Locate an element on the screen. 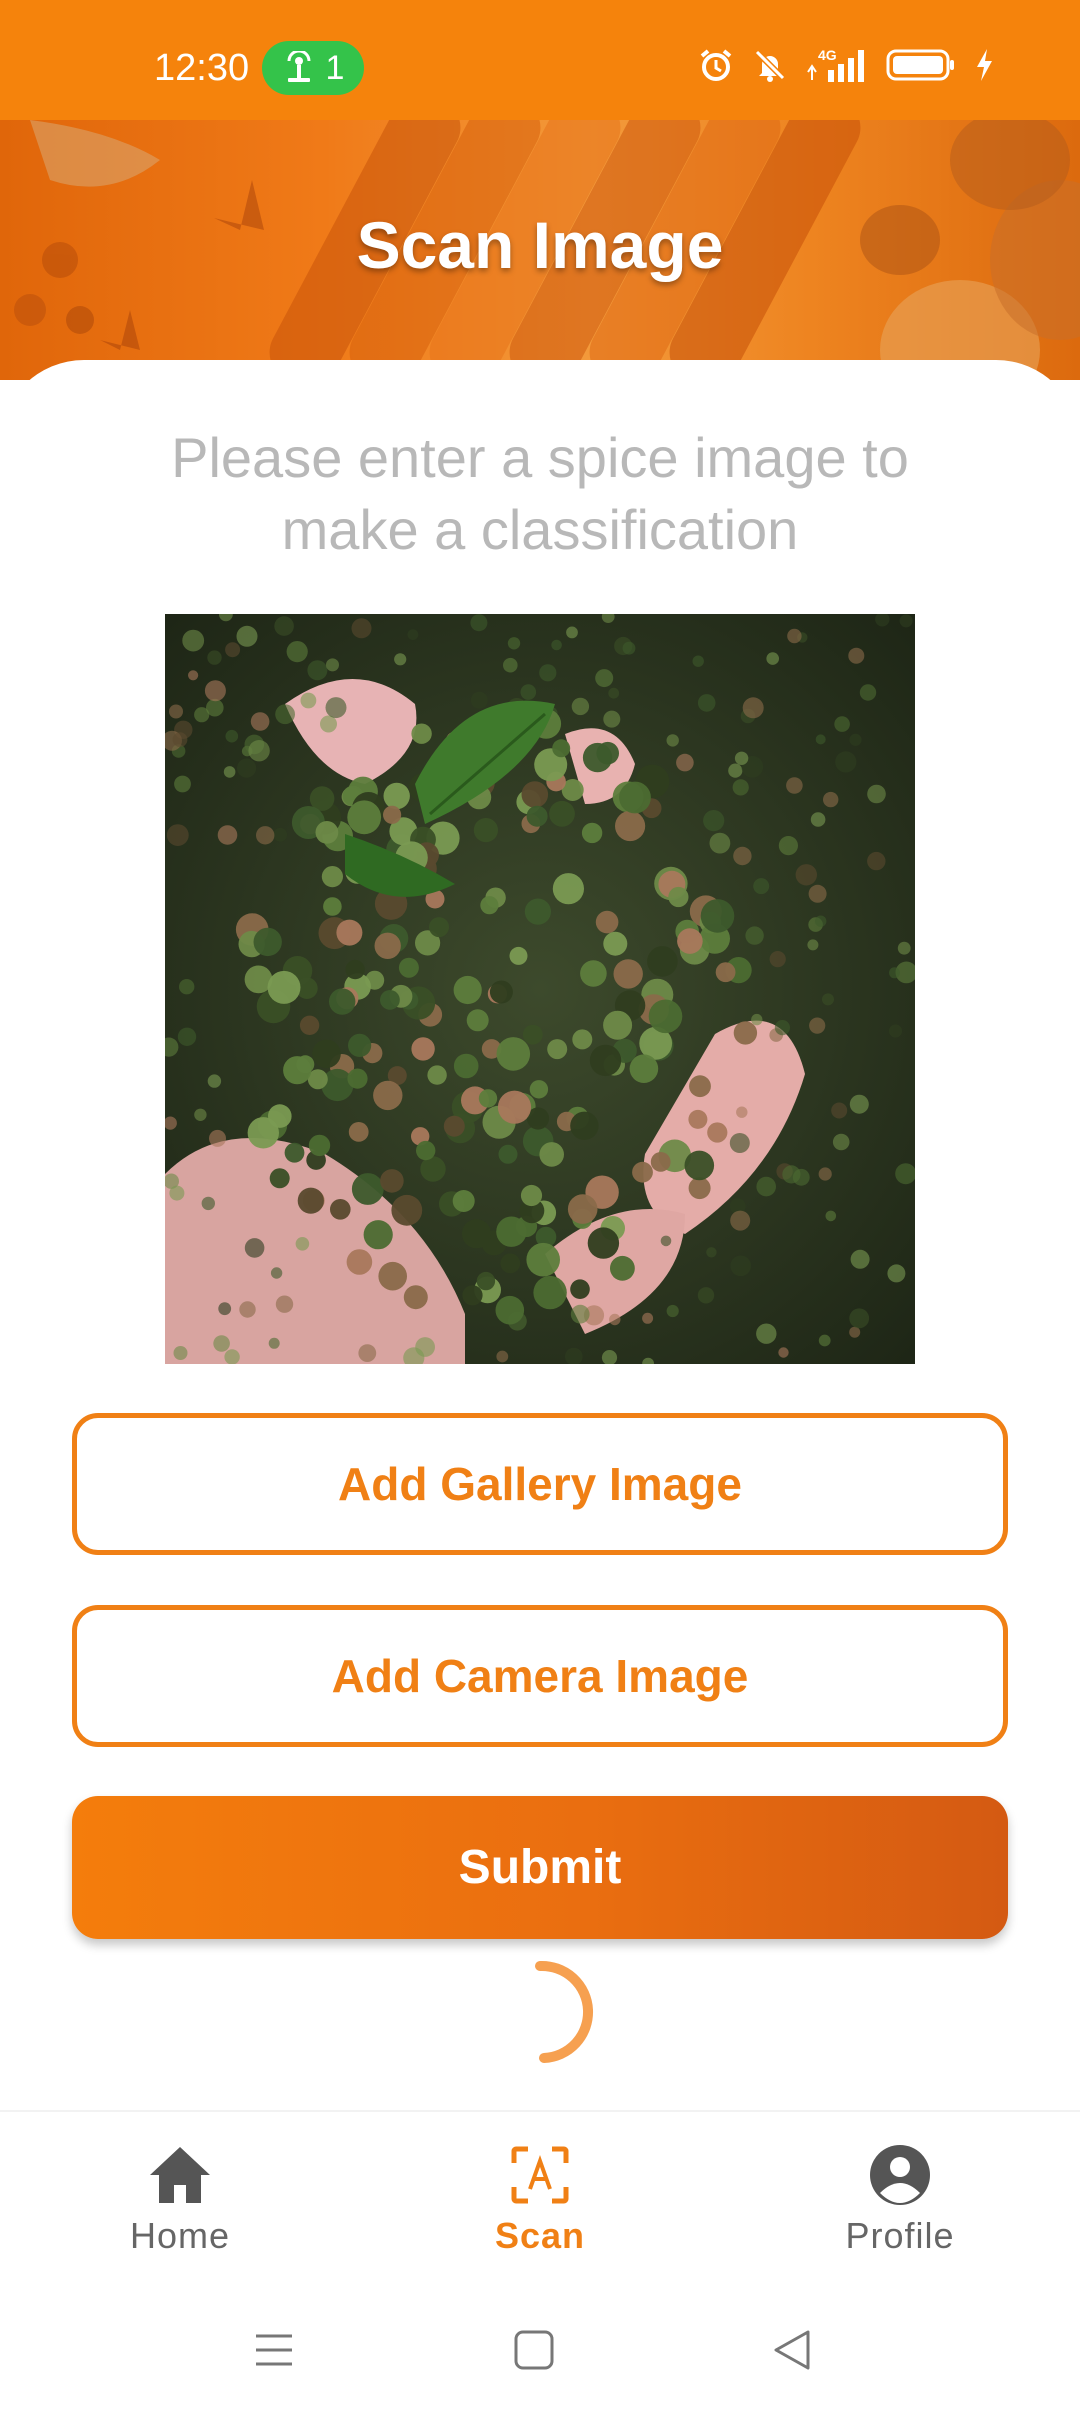 The image size is (1080, 2412). back-triangle-icon is located at coordinates (792, 2350).